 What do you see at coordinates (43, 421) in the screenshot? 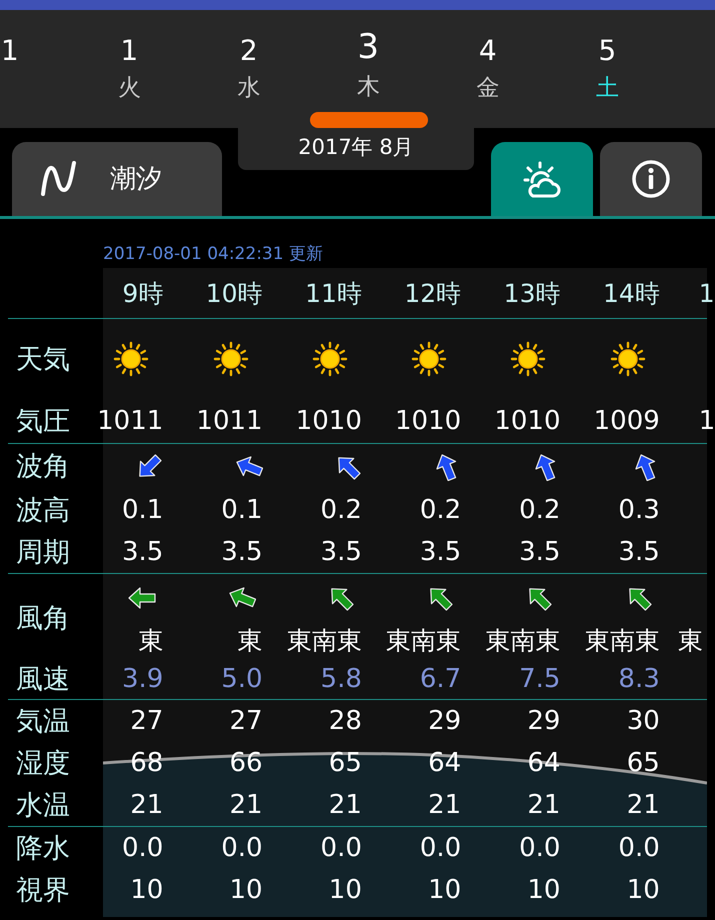
I see `row-label: 気圧` at bounding box center [43, 421].